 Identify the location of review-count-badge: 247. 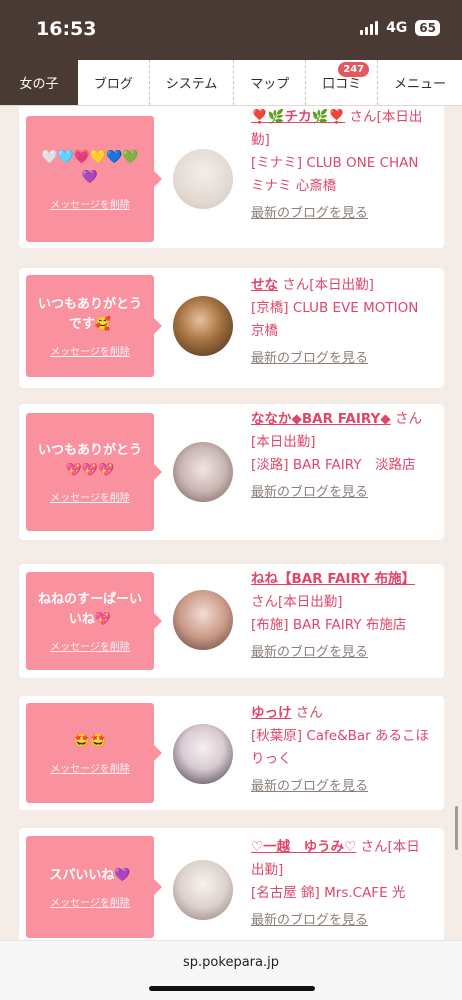
(354, 69).